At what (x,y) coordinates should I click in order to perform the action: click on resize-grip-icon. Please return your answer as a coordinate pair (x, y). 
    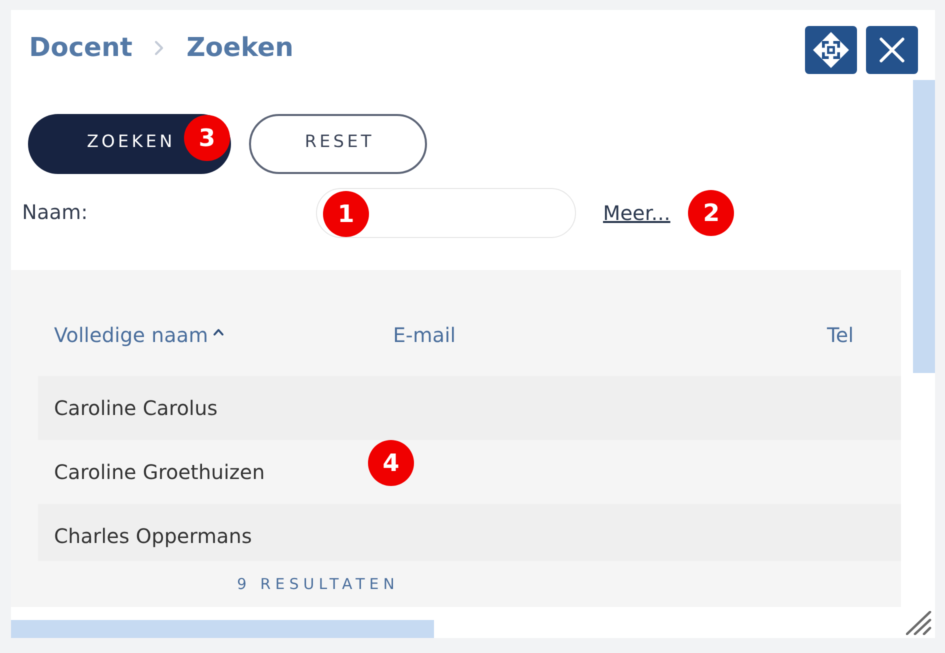
    Looking at the image, I should click on (919, 623).